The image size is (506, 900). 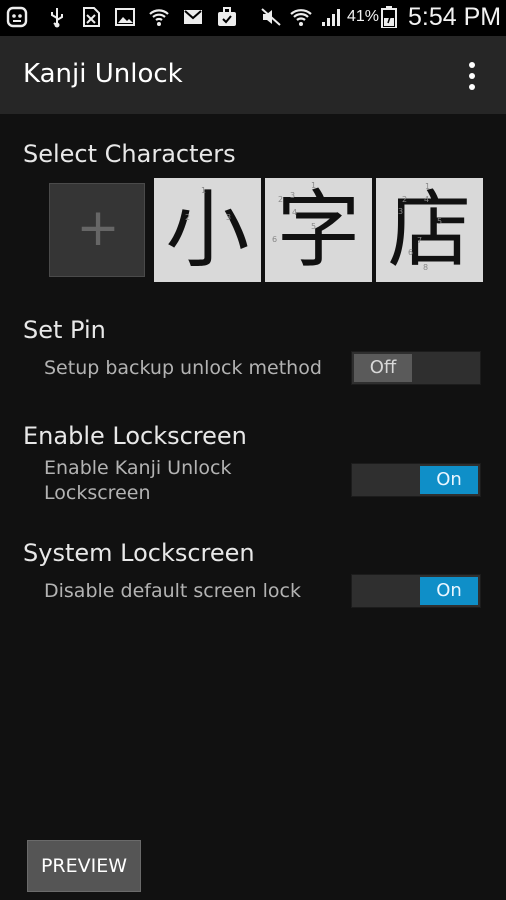 I want to click on image-icon, so click(x=125, y=17).